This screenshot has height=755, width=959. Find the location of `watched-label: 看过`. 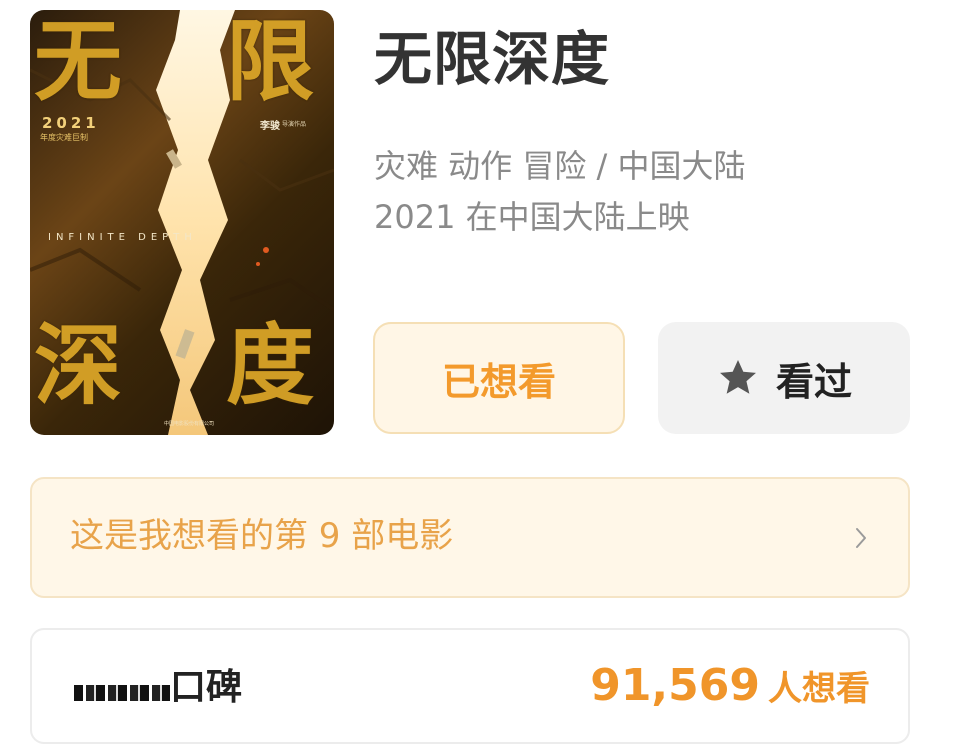

watched-label: 看过 is located at coordinates (813, 381).